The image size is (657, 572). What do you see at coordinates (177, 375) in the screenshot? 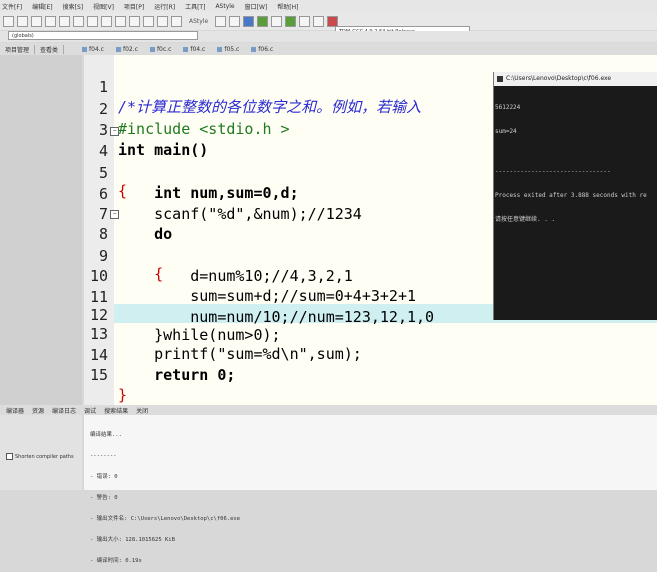
I see `code-text: return 0;` at bounding box center [177, 375].